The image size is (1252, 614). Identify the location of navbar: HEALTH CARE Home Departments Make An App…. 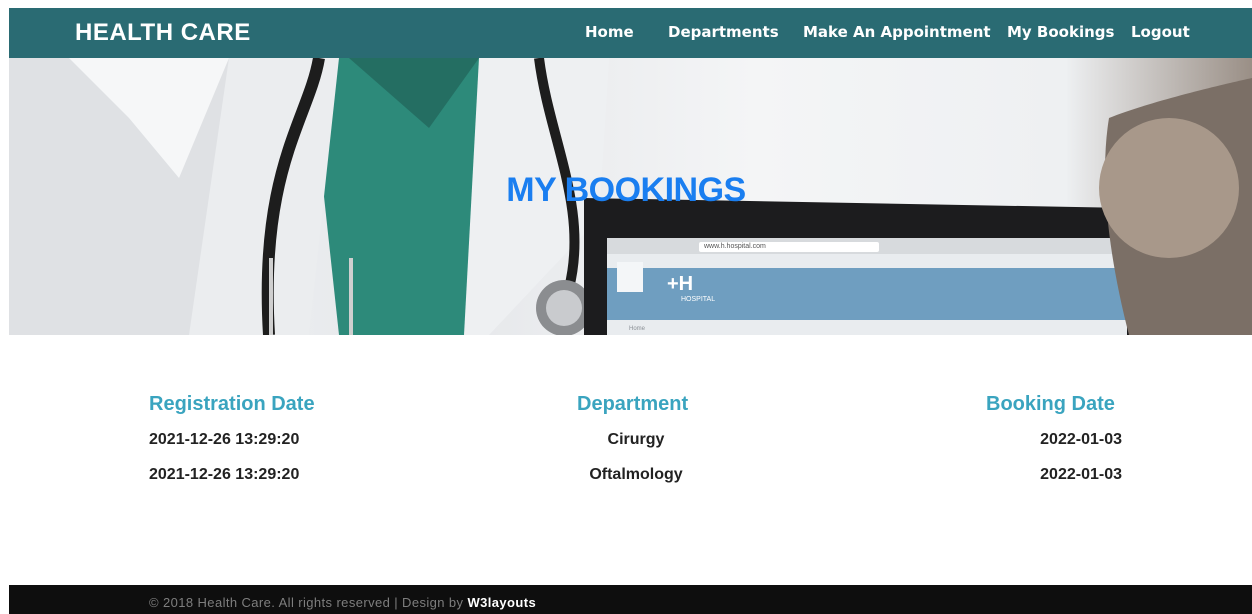
(630, 33).